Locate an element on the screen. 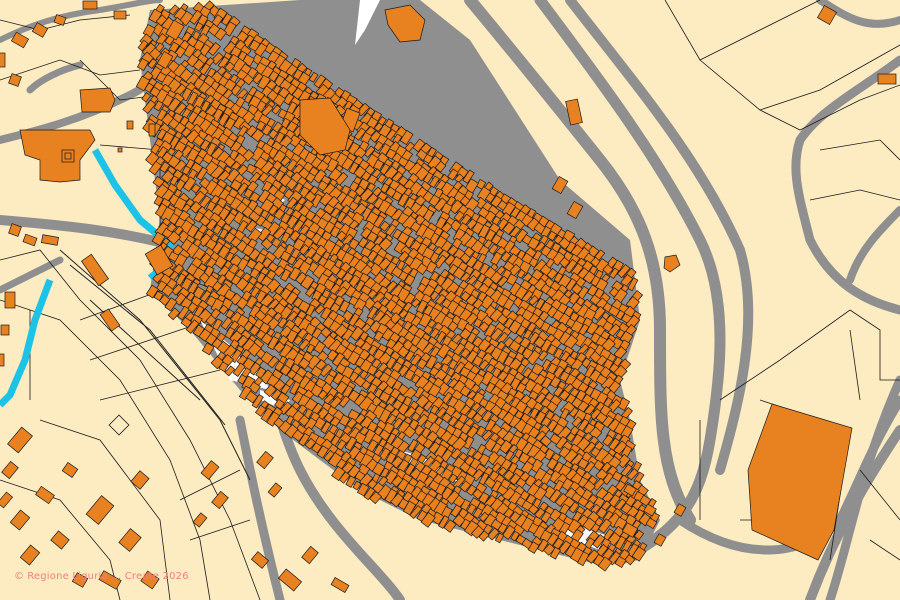  attribution-text: Regione Liguria ... Create 2026 is located at coordinates (108, 576).